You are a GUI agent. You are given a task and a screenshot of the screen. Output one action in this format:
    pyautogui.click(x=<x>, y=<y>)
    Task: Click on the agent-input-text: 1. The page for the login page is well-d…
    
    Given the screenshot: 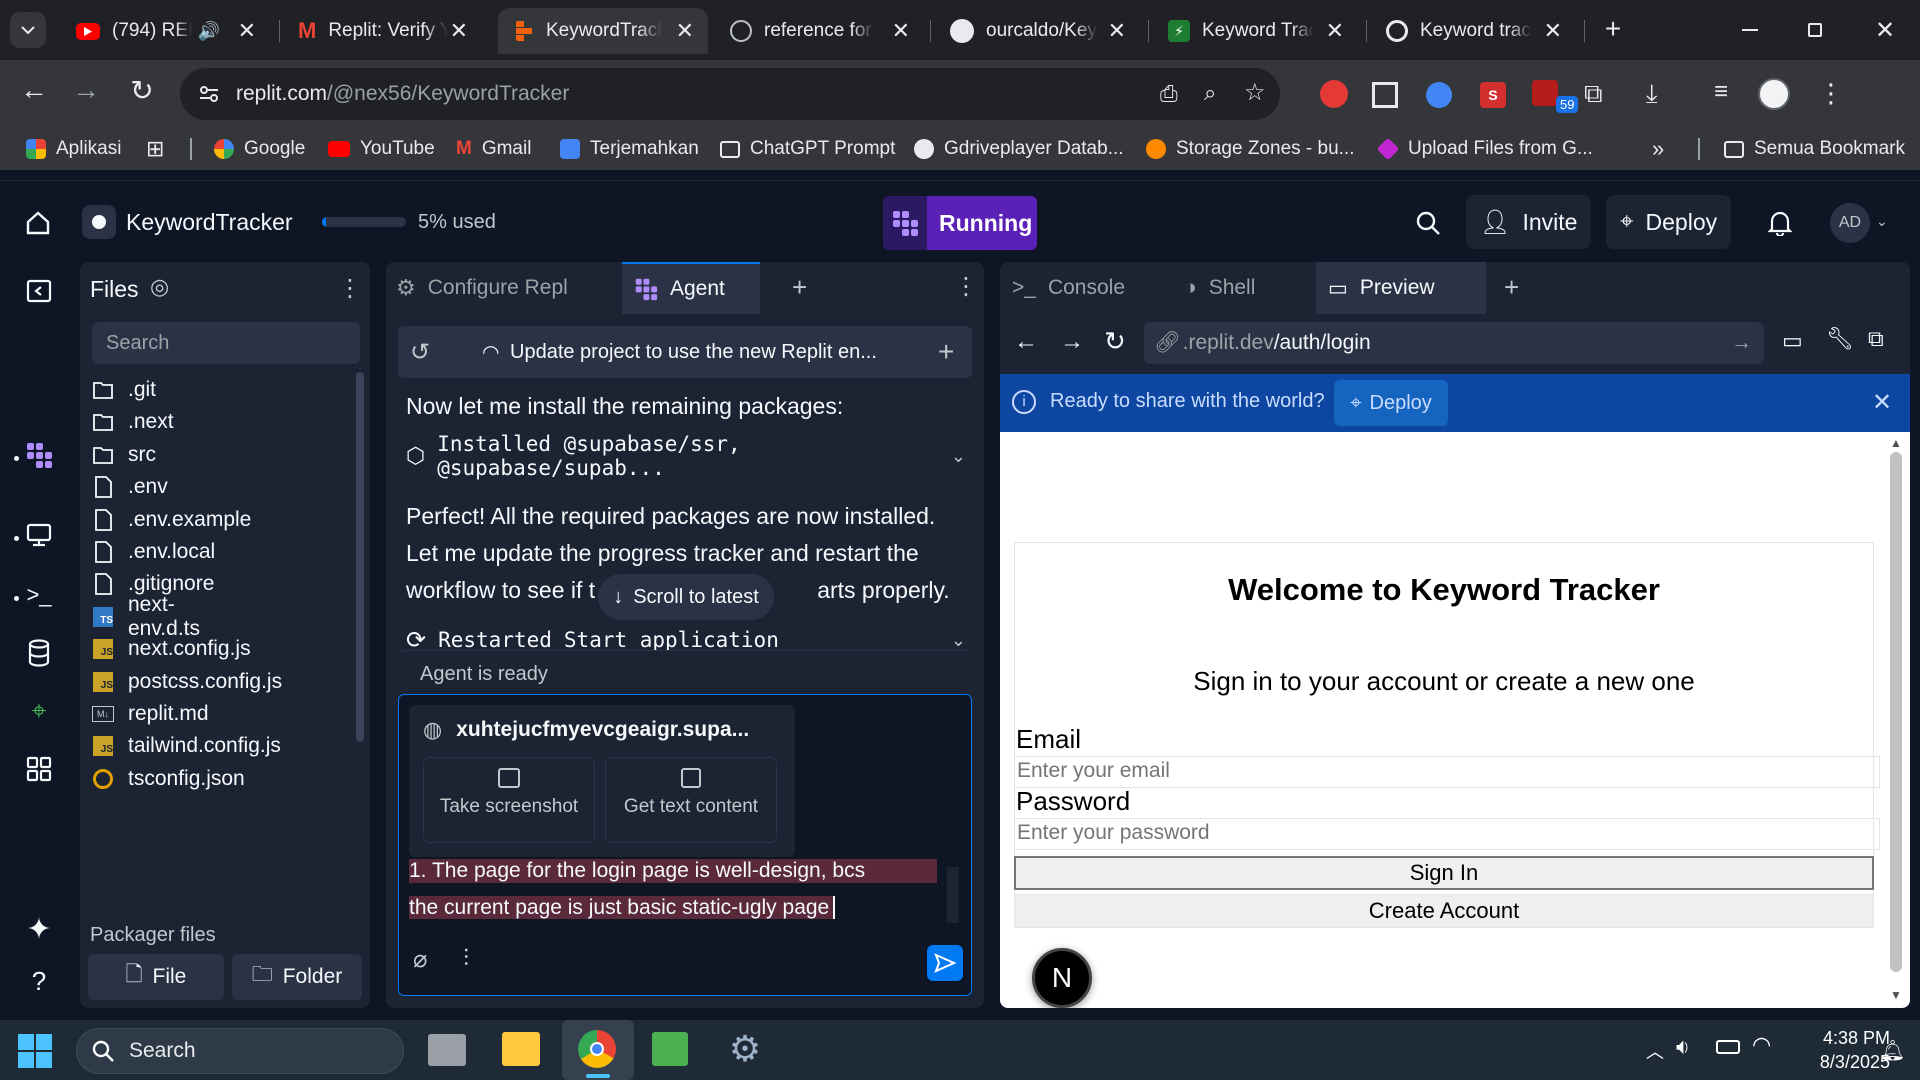 What is the action you would take?
    pyautogui.click(x=673, y=892)
    